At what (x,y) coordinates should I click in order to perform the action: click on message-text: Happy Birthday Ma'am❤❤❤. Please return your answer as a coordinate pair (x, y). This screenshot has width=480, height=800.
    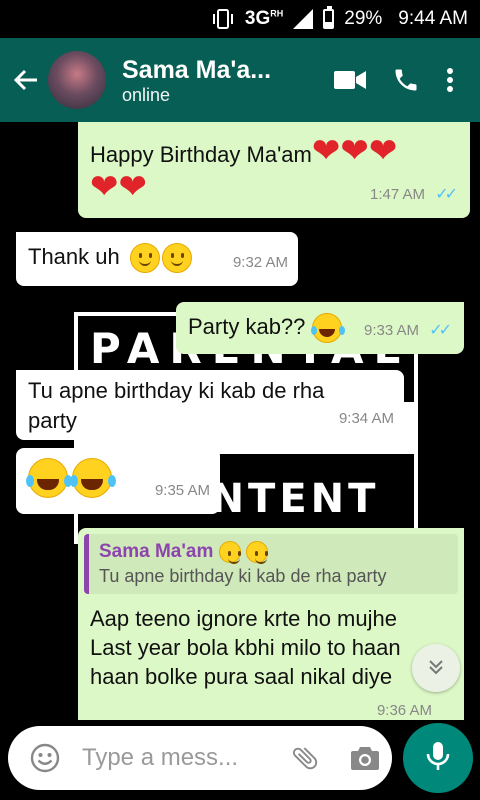
    Looking at the image, I should click on (244, 151).